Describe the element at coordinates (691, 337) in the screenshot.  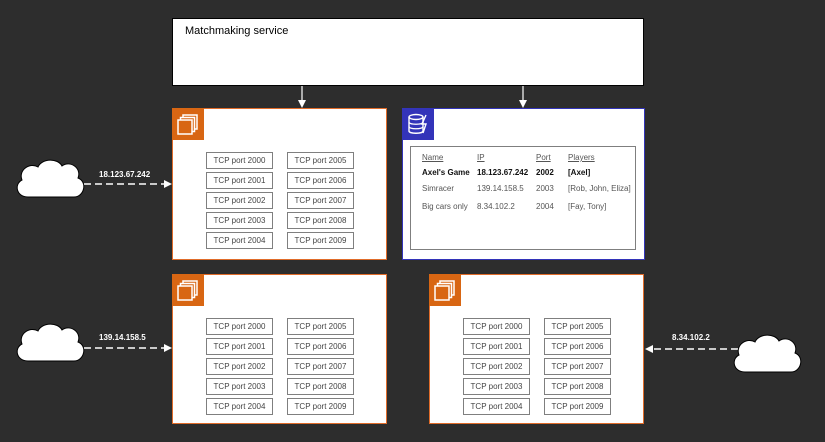
I see `client-ip-label-3: 8.34.102.2` at that location.